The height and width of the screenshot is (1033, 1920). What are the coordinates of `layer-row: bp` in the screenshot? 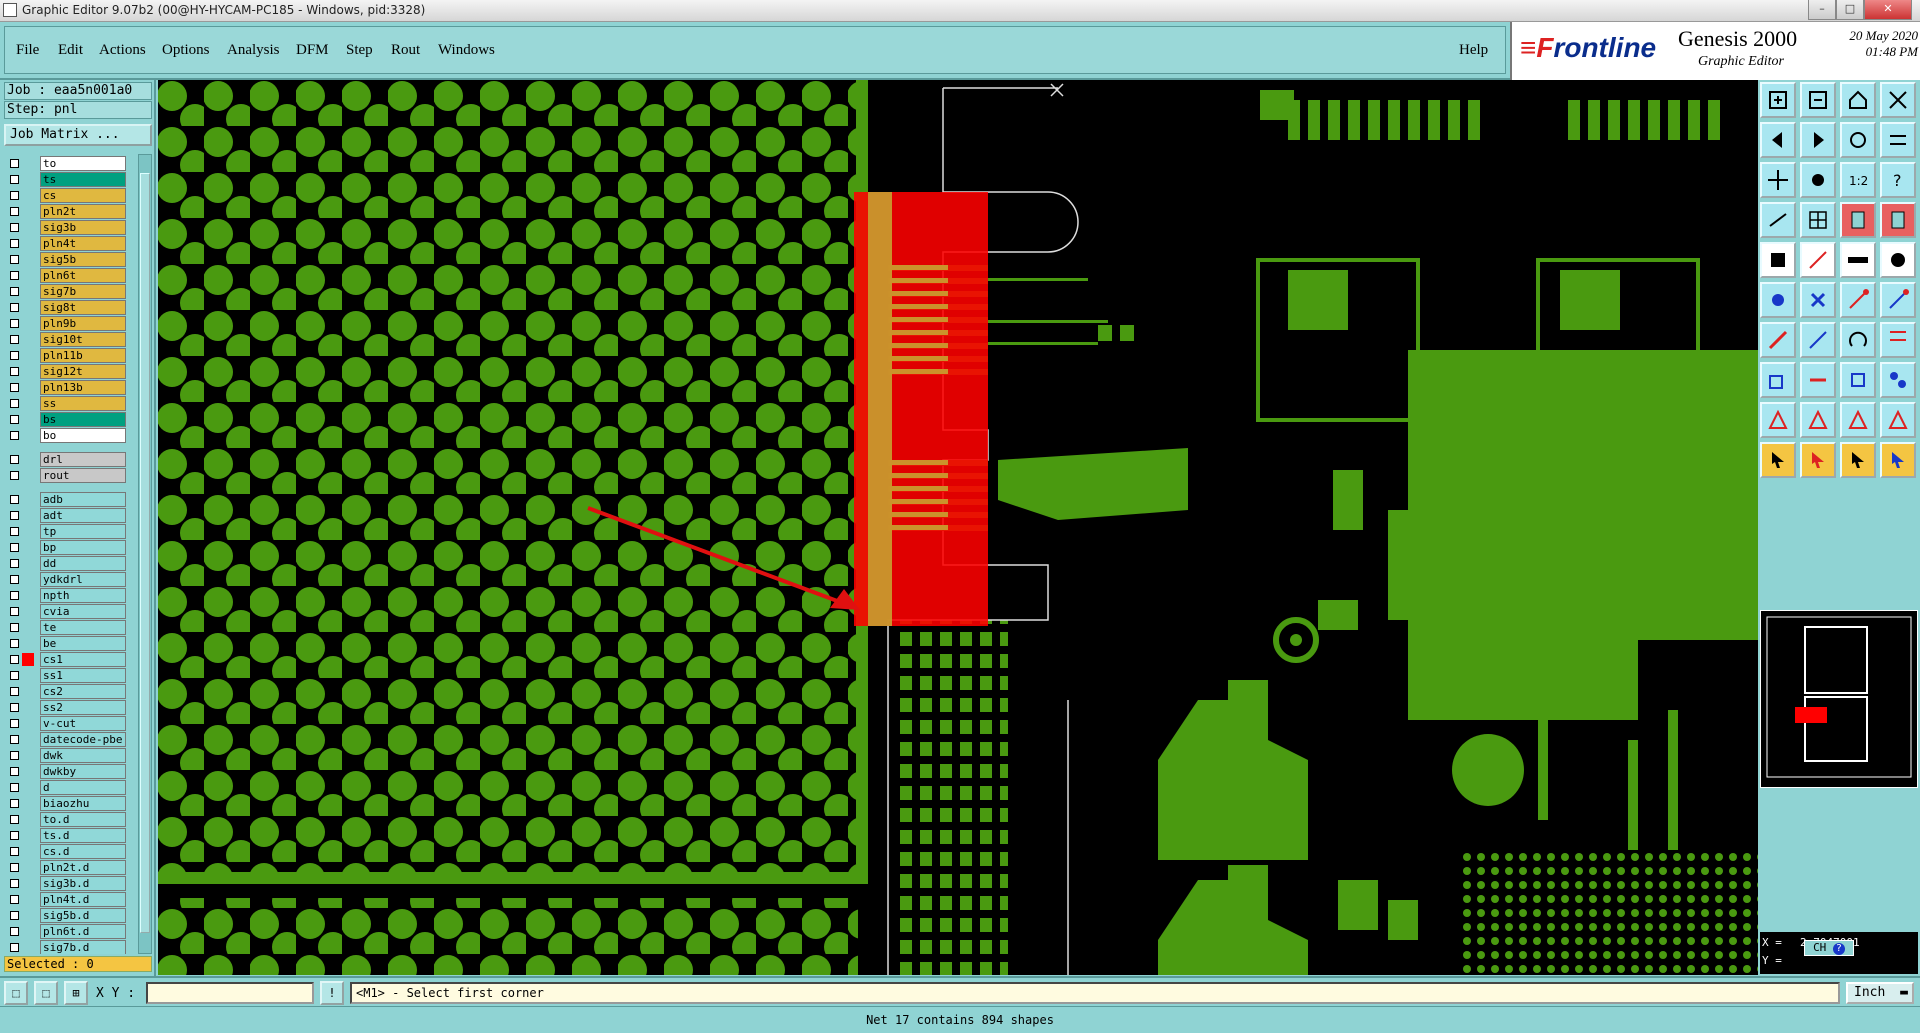 It's located at (65, 547).